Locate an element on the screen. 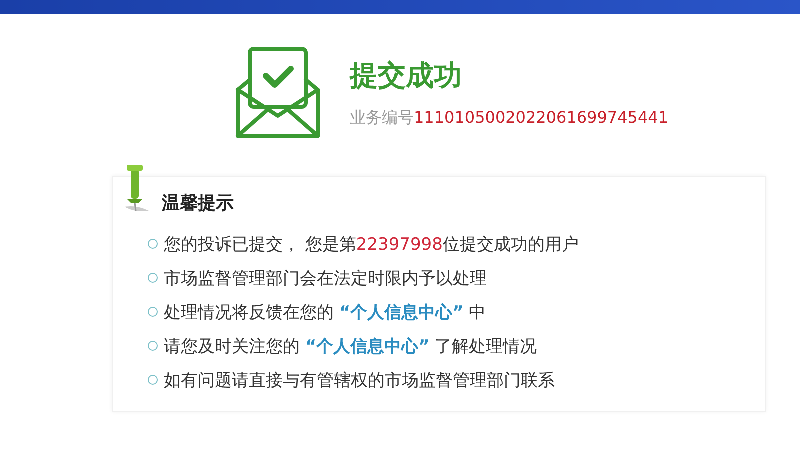 The height and width of the screenshot is (457, 800). business-number: 1110105002022061699745441 is located at coordinates (541, 117).